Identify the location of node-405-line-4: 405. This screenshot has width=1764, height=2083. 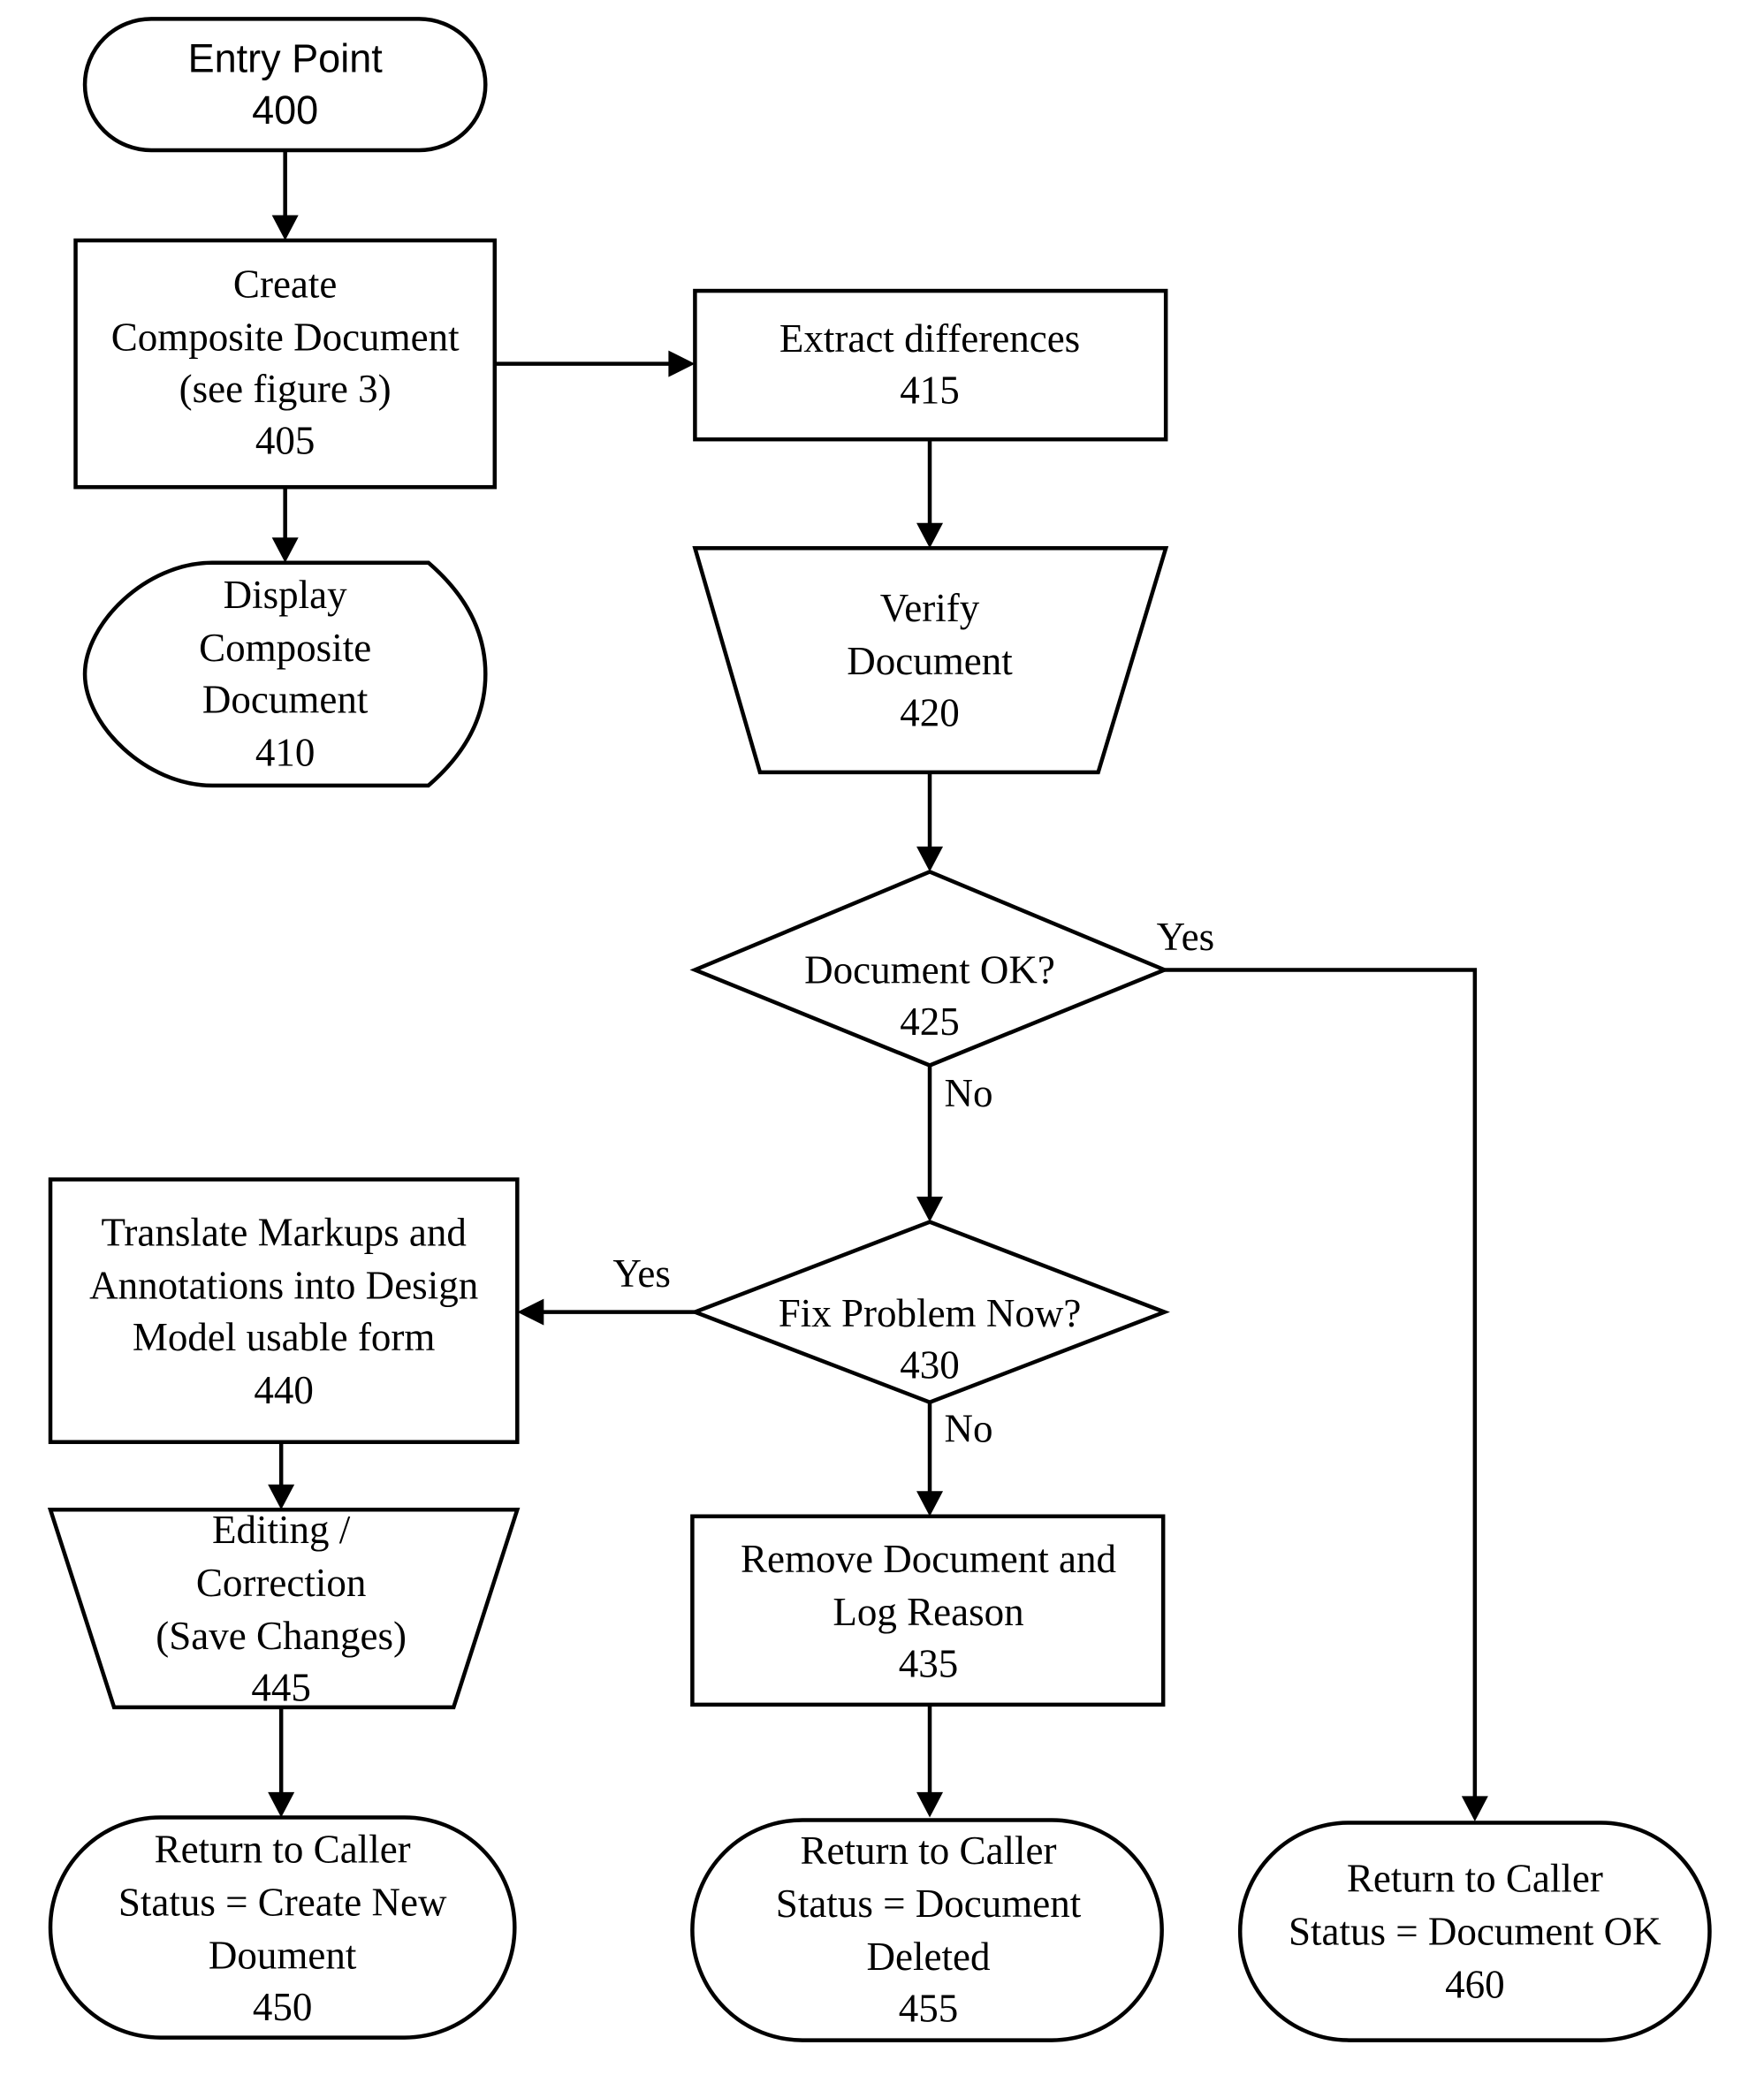
(286, 441).